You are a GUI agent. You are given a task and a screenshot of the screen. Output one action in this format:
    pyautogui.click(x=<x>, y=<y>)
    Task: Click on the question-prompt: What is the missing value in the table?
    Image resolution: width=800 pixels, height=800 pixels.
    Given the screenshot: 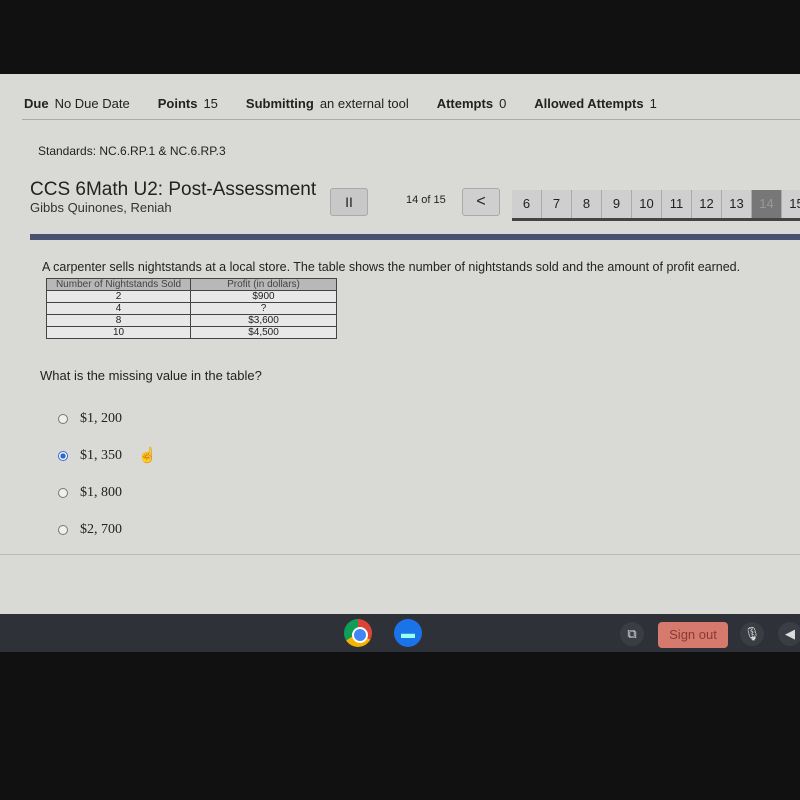 What is the action you would take?
    pyautogui.click(x=151, y=375)
    